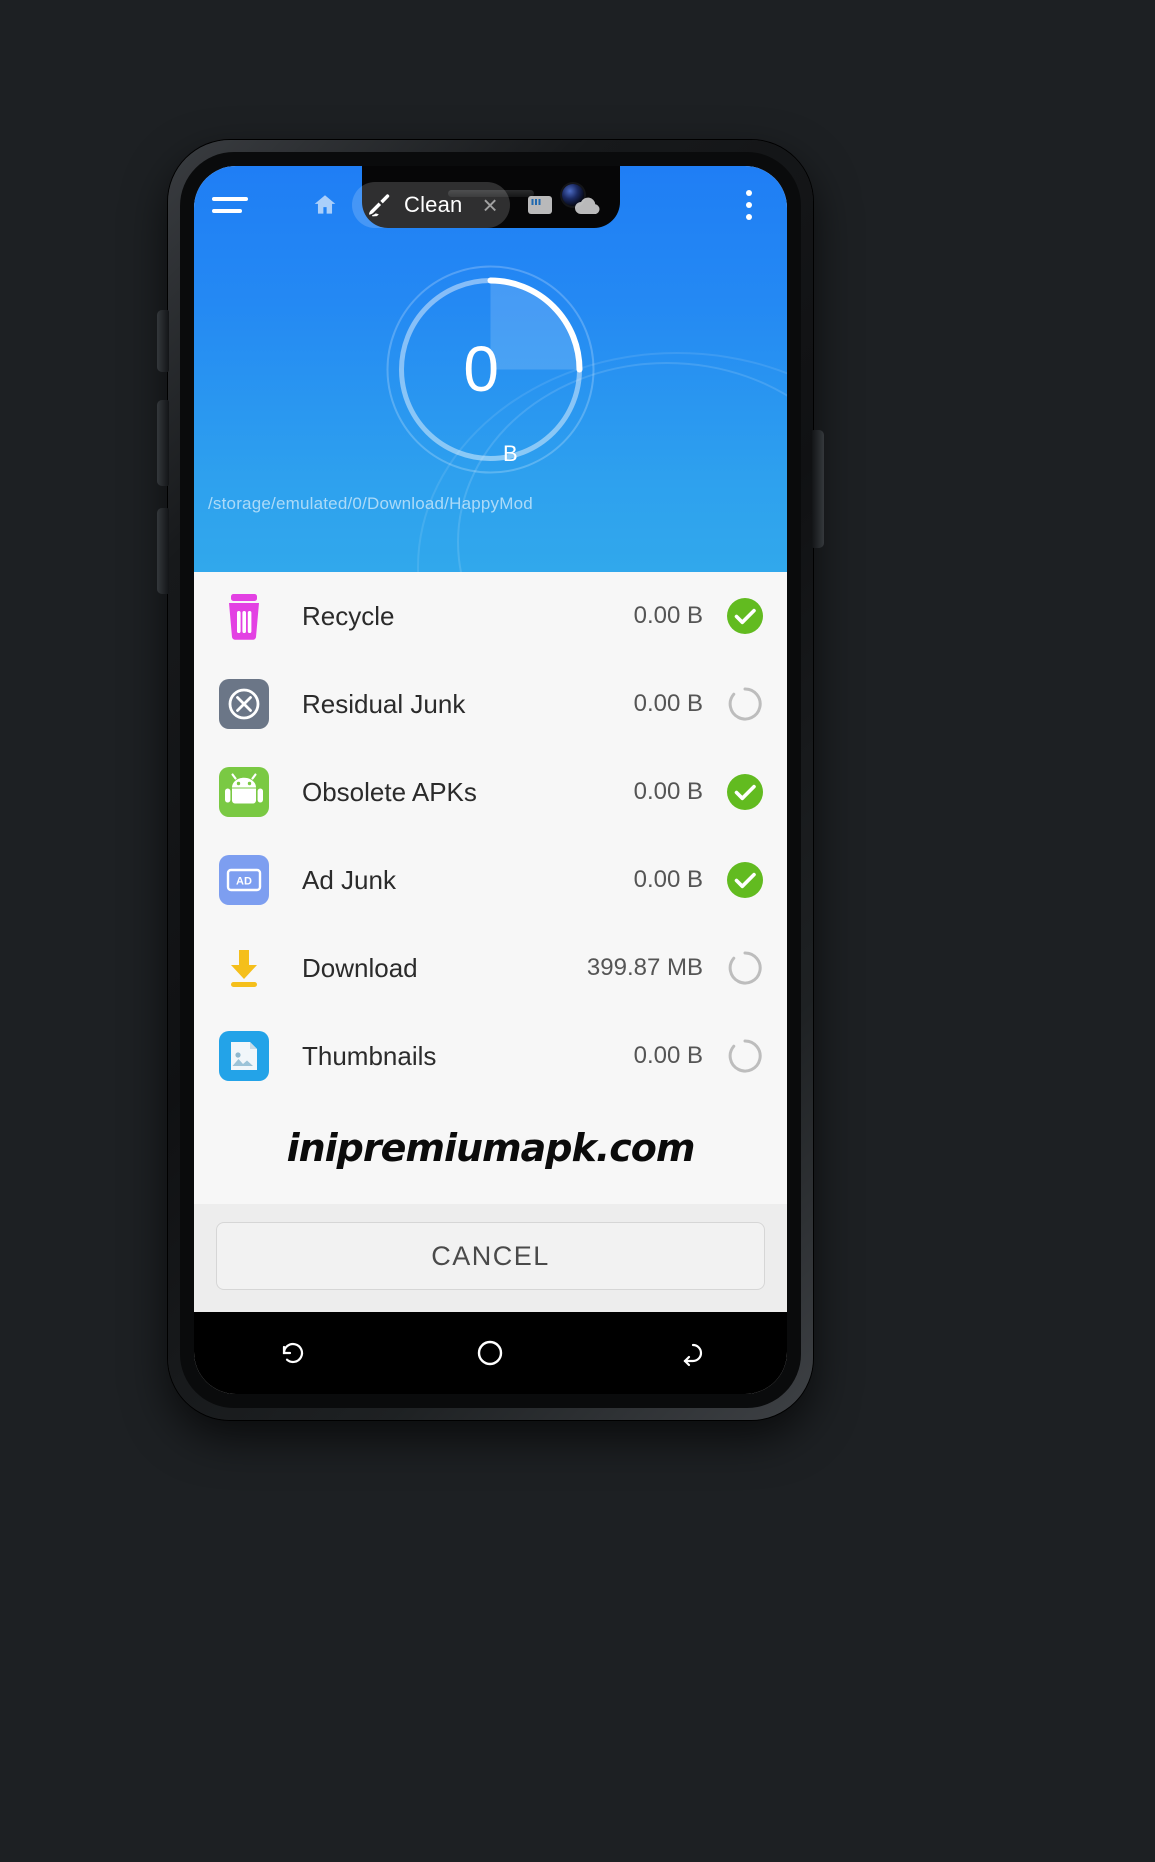 This screenshot has height=1862, width=1155. I want to click on home-circle-icon, so click(490, 1353).